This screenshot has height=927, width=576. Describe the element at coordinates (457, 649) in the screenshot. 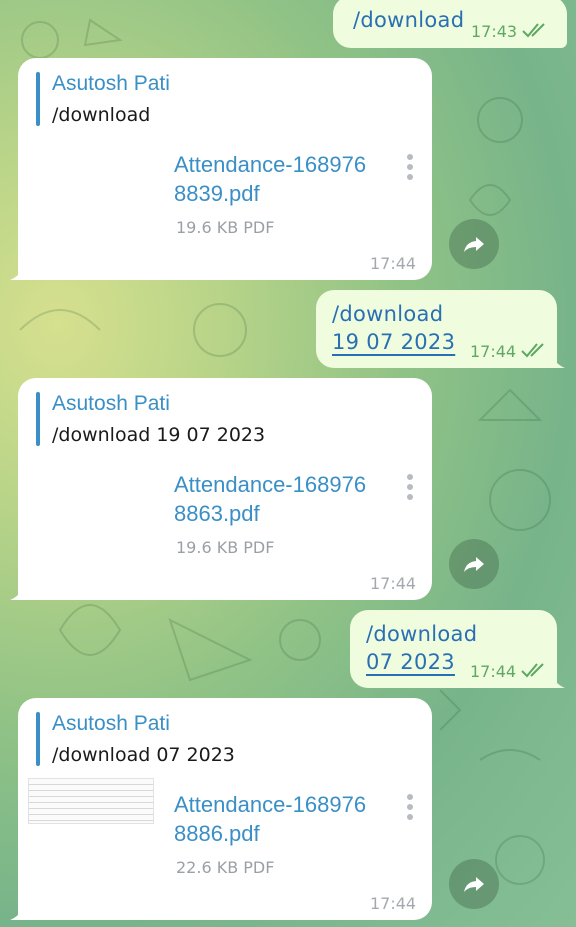

I see `outgoing-message-3: /download 07 2023 17:44` at that location.